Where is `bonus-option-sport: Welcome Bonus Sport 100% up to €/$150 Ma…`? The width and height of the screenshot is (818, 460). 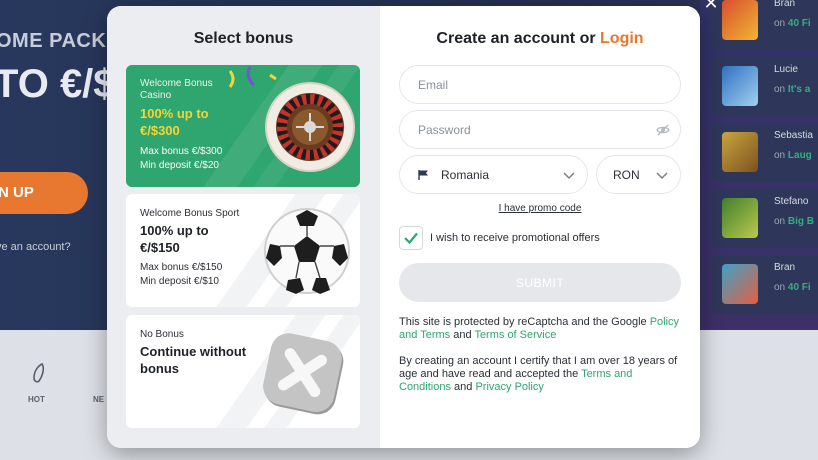 bonus-option-sport: Welcome Bonus Sport 100% up to €/$150 Ma… is located at coordinates (243, 250).